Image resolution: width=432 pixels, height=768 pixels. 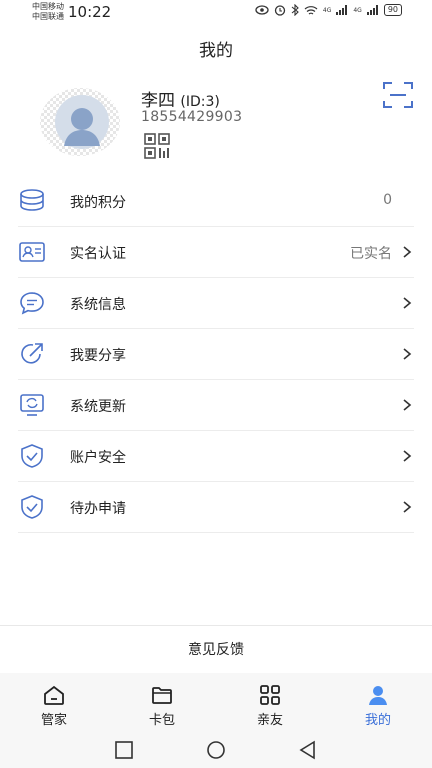 I want to click on network-type-1: 4G, so click(x=327, y=10).